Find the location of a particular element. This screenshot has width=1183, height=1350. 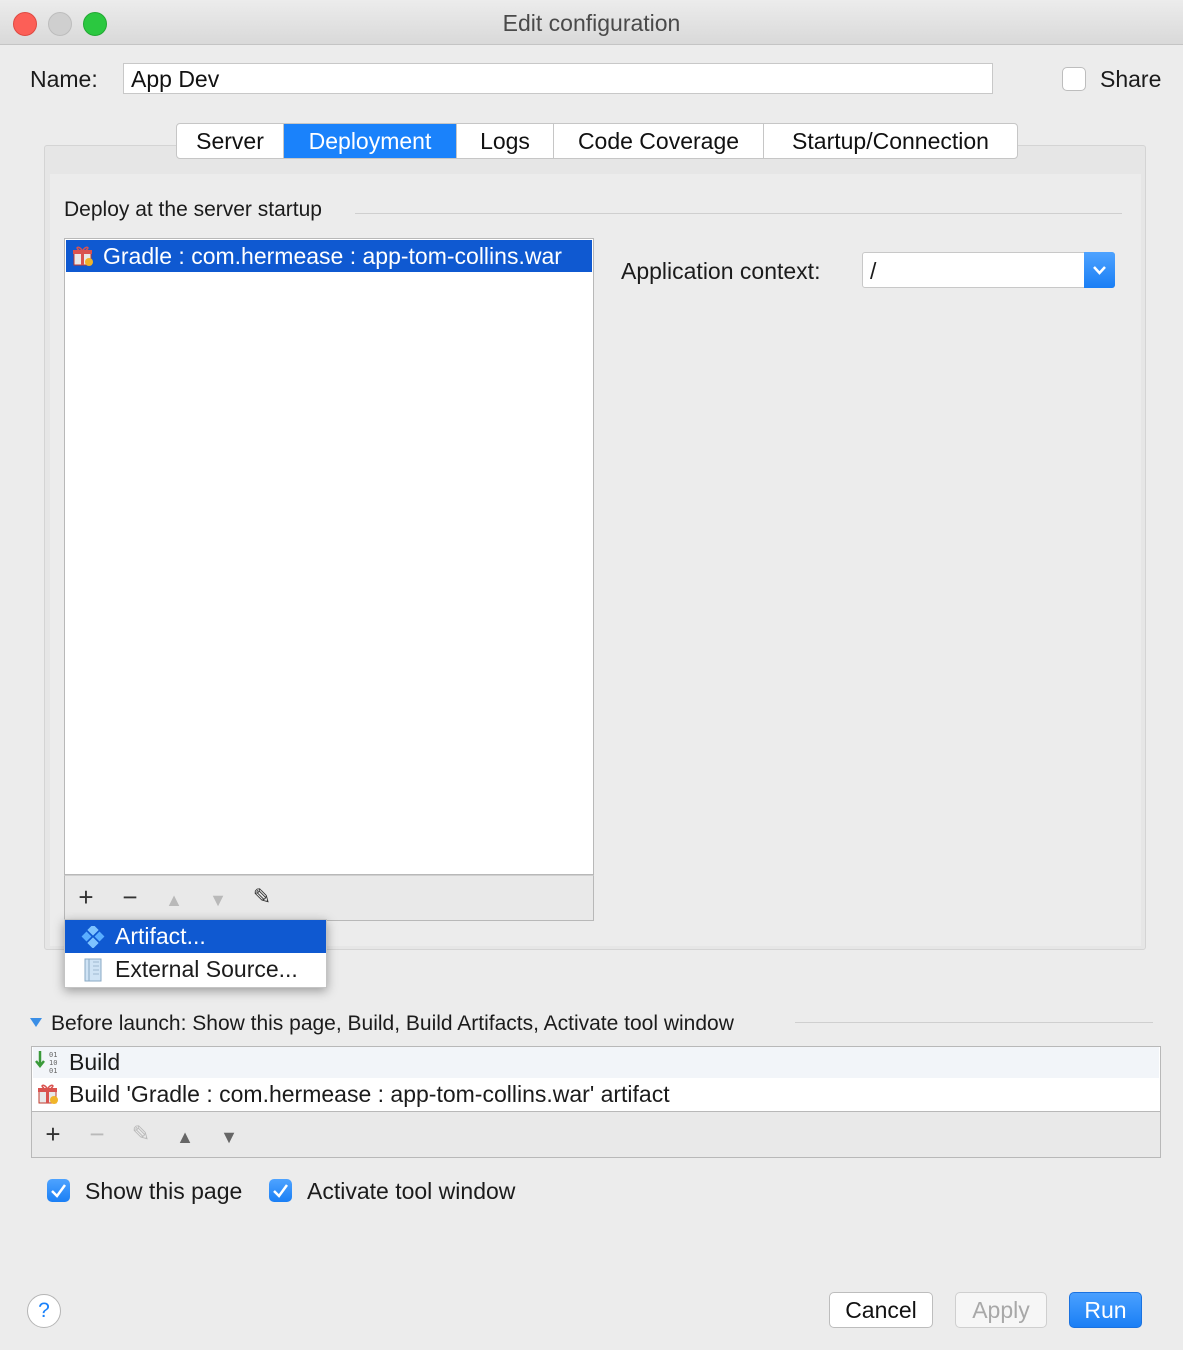

tab-startup-connection: Startup/Connection is located at coordinates (890, 141).